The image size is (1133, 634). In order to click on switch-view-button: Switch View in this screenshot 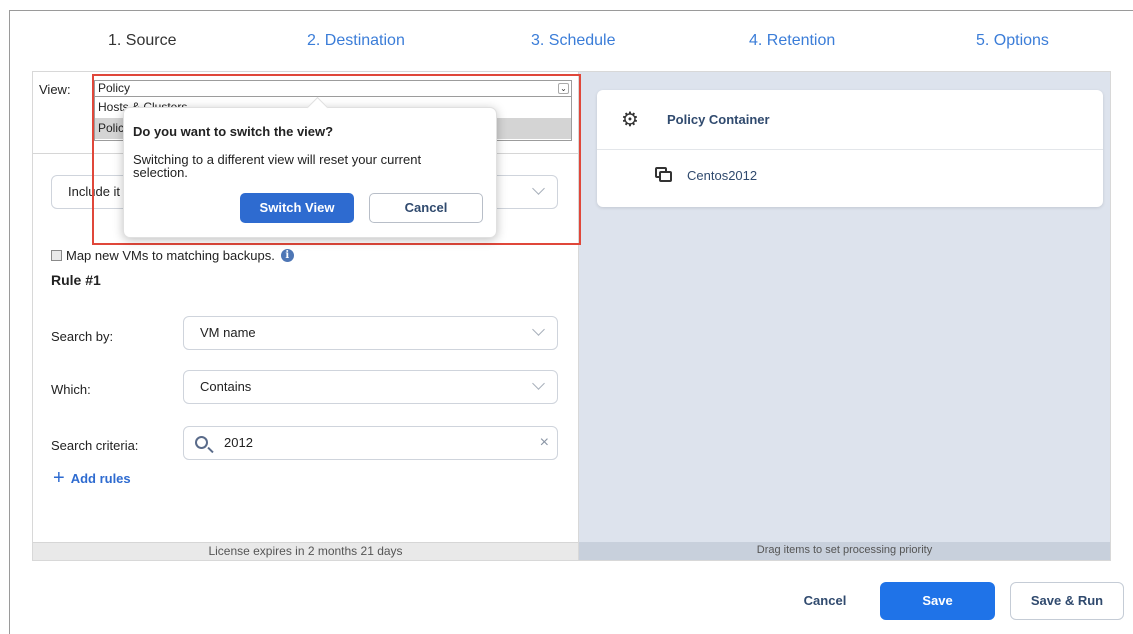, I will do `click(297, 208)`.